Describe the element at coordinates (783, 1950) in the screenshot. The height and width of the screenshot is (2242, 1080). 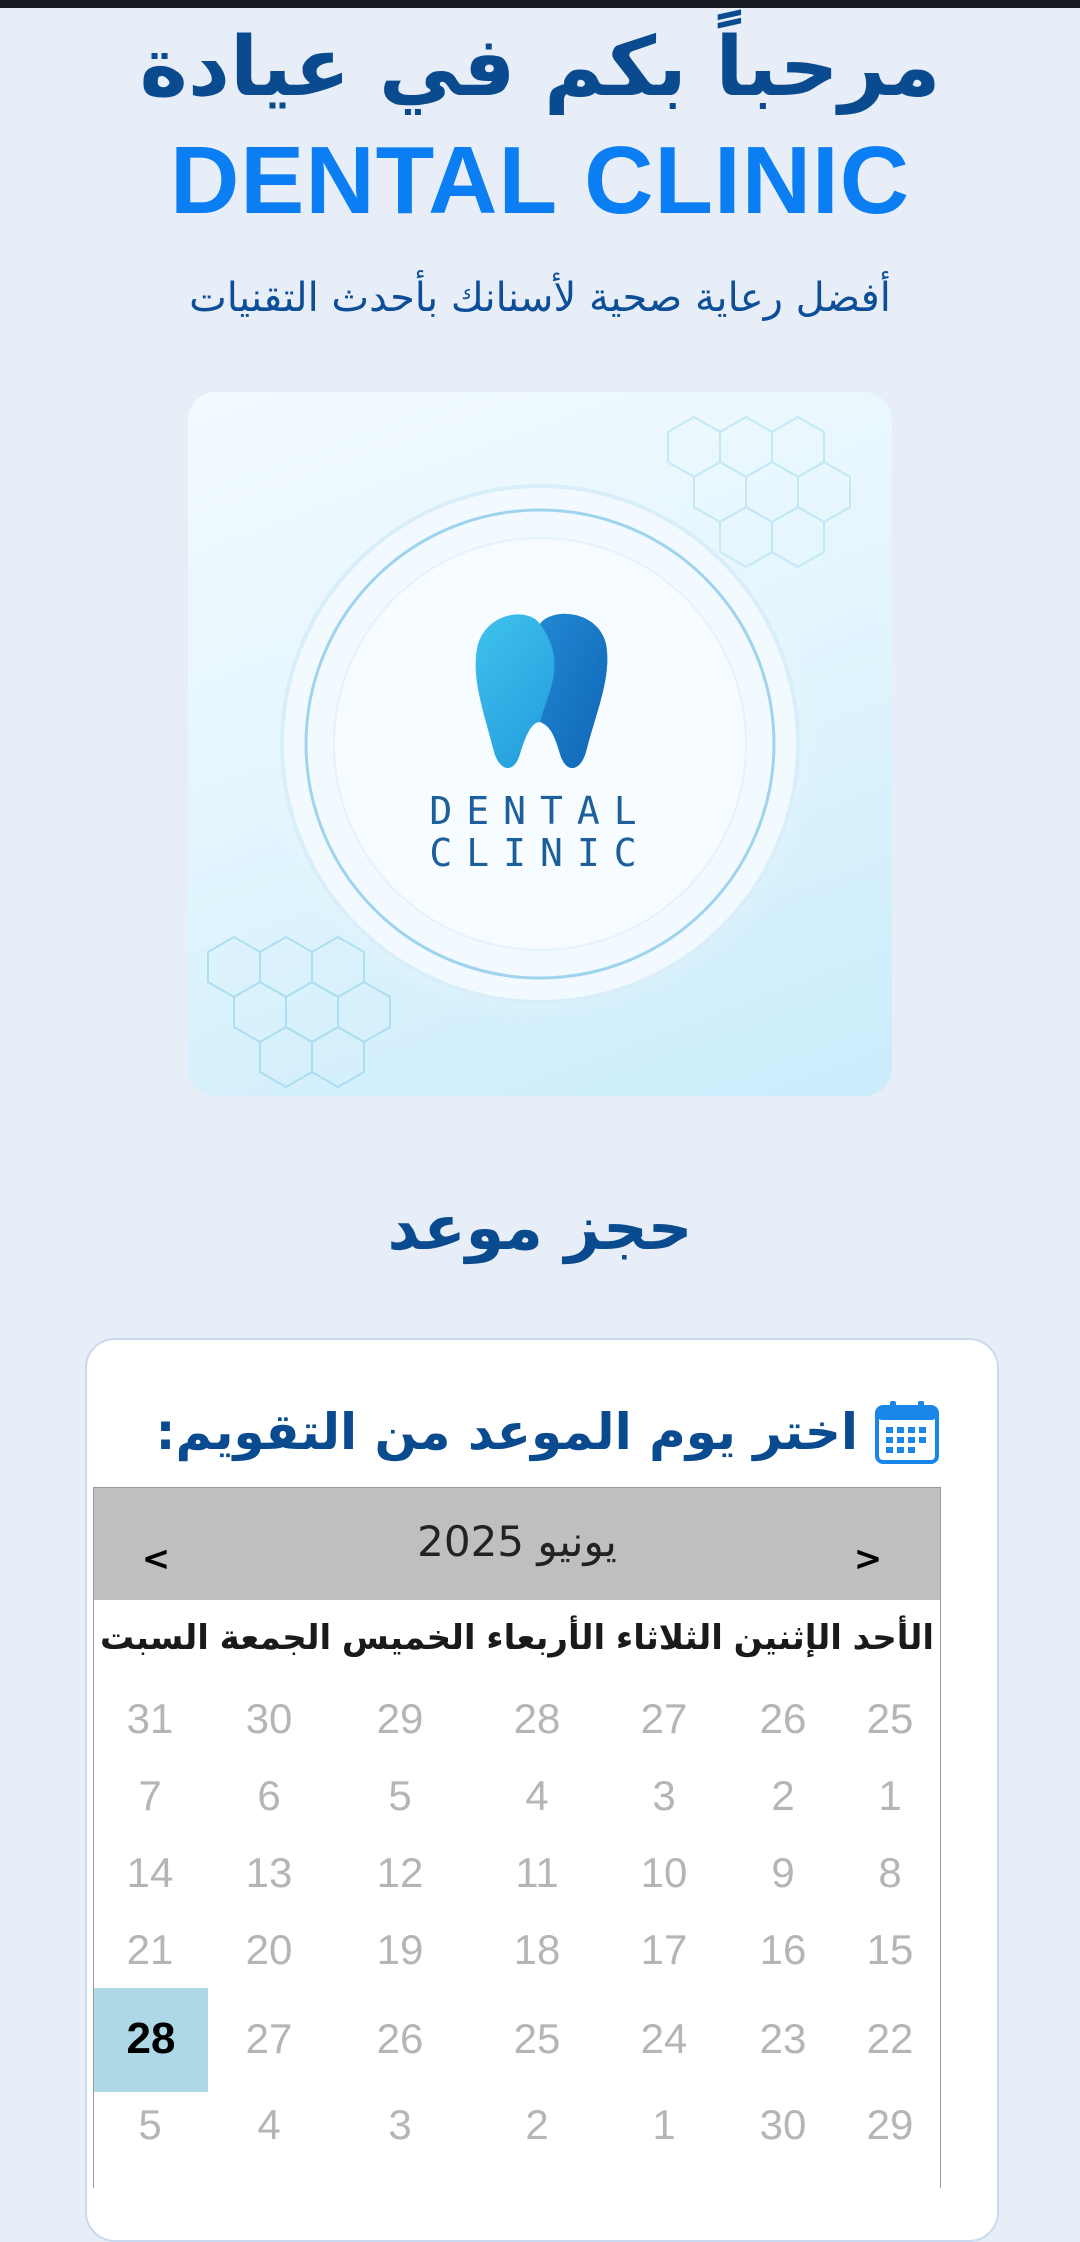
I see `calendar-day: 16` at that location.